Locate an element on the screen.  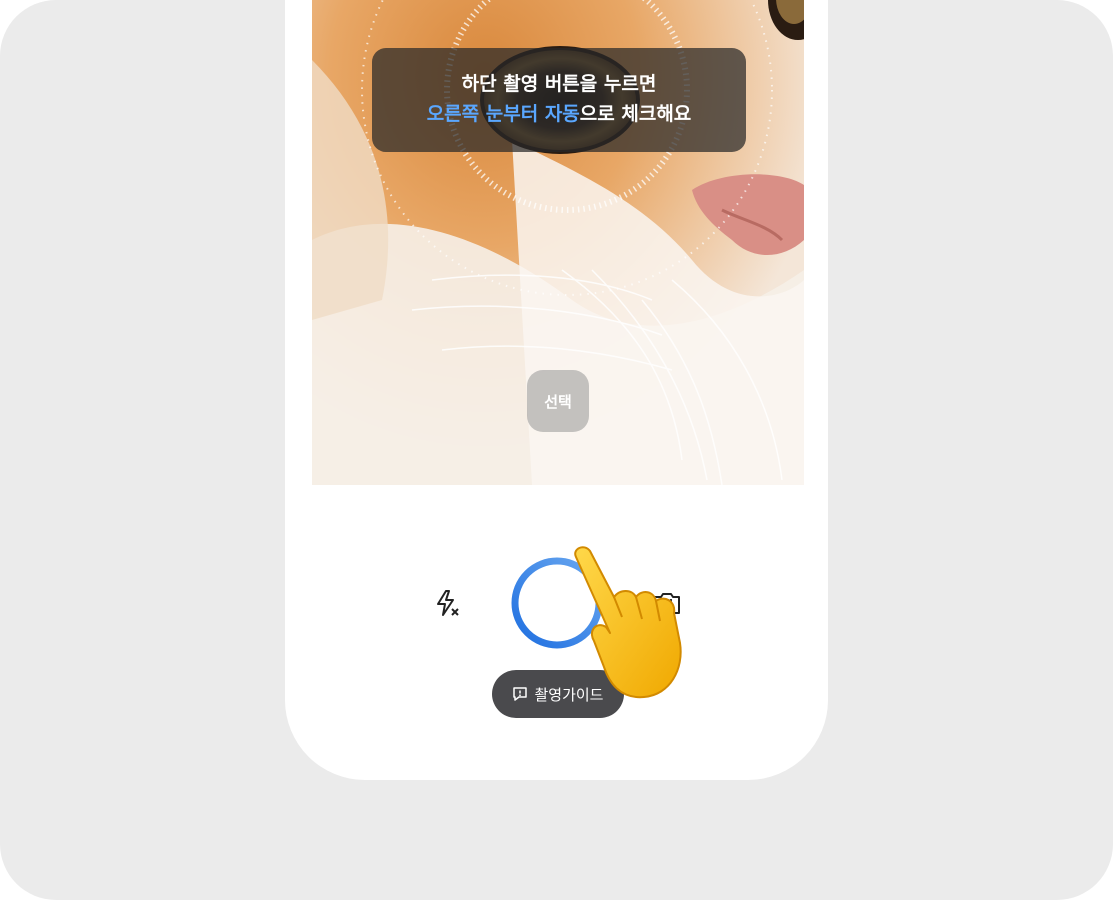
guide-tooltip: 하단 촬영 버튼을 누르면 오른쪽 눈부터 자동으로 체크해요 is located at coordinates (559, 100).